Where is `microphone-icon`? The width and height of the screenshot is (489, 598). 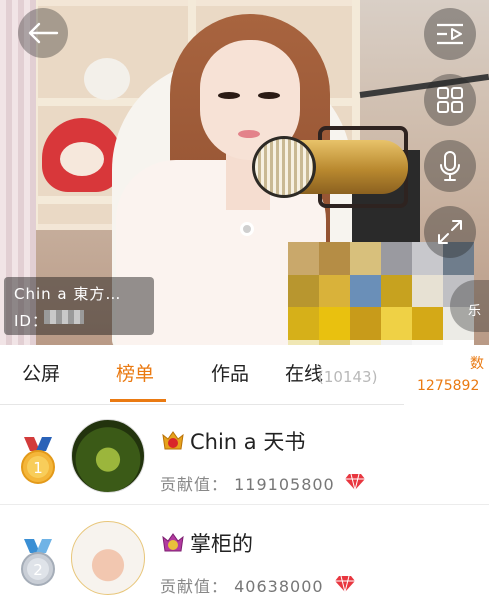
microphone-icon is located at coordinates (450, 166).